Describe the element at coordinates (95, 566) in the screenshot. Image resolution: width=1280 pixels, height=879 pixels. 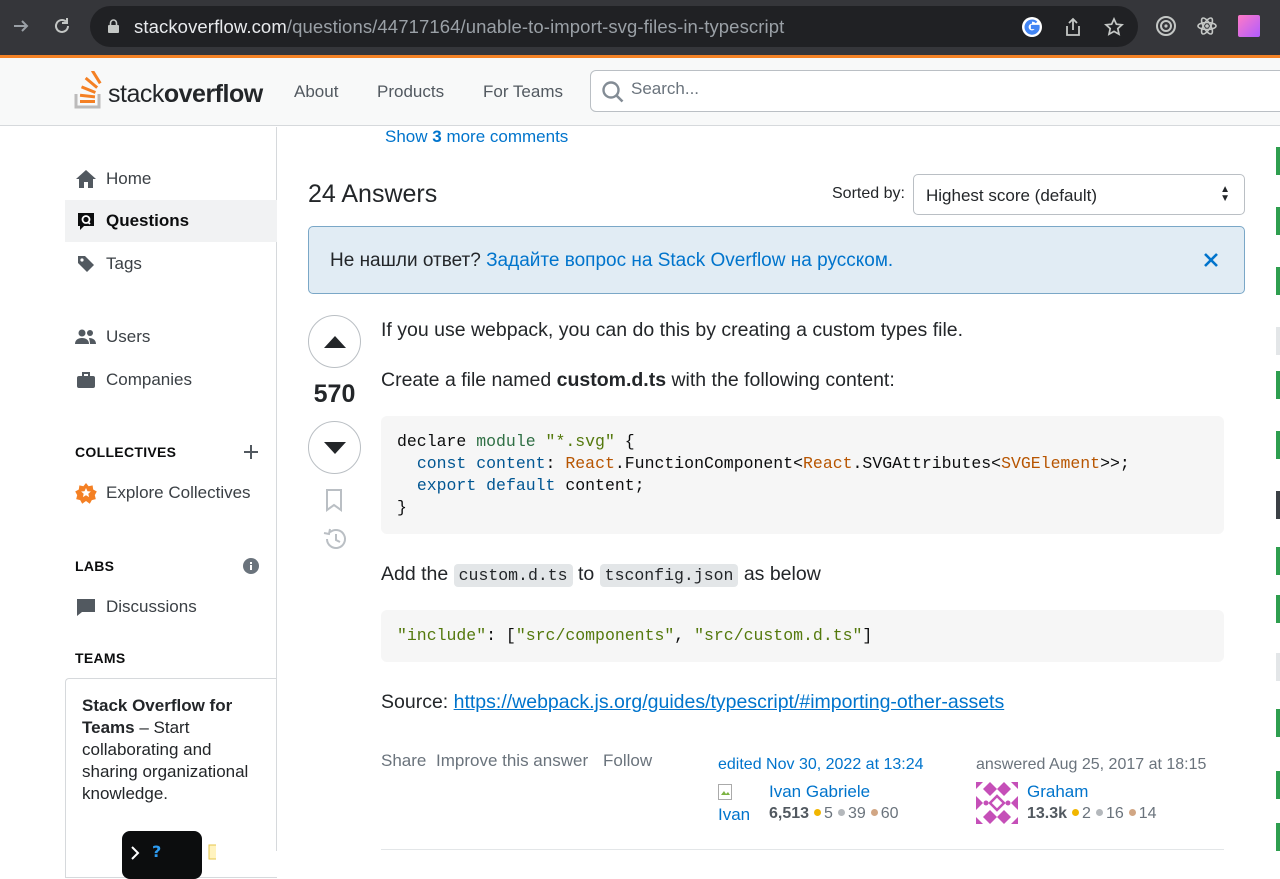
I see `labs-heading: LABS` at that location.